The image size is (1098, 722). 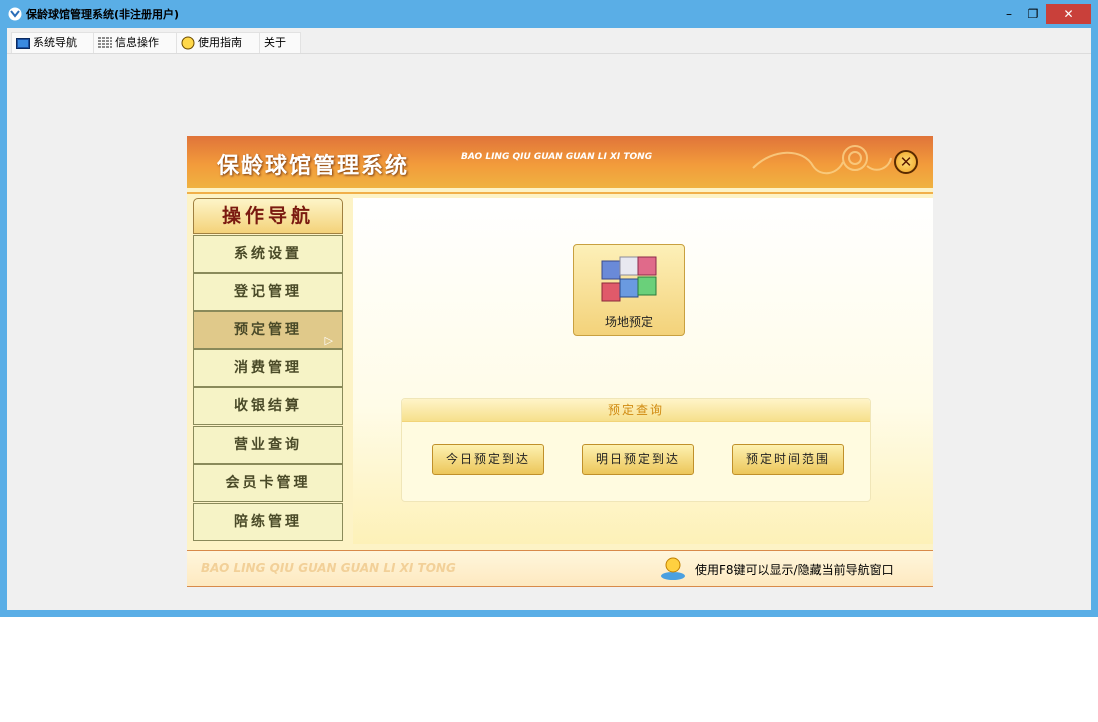 What do you see at coordinates (549, 42) in the screenshot?
I see `menu-bar: 系统导航 信息操作 使用指南 关于` at bounding box center [549, 42].